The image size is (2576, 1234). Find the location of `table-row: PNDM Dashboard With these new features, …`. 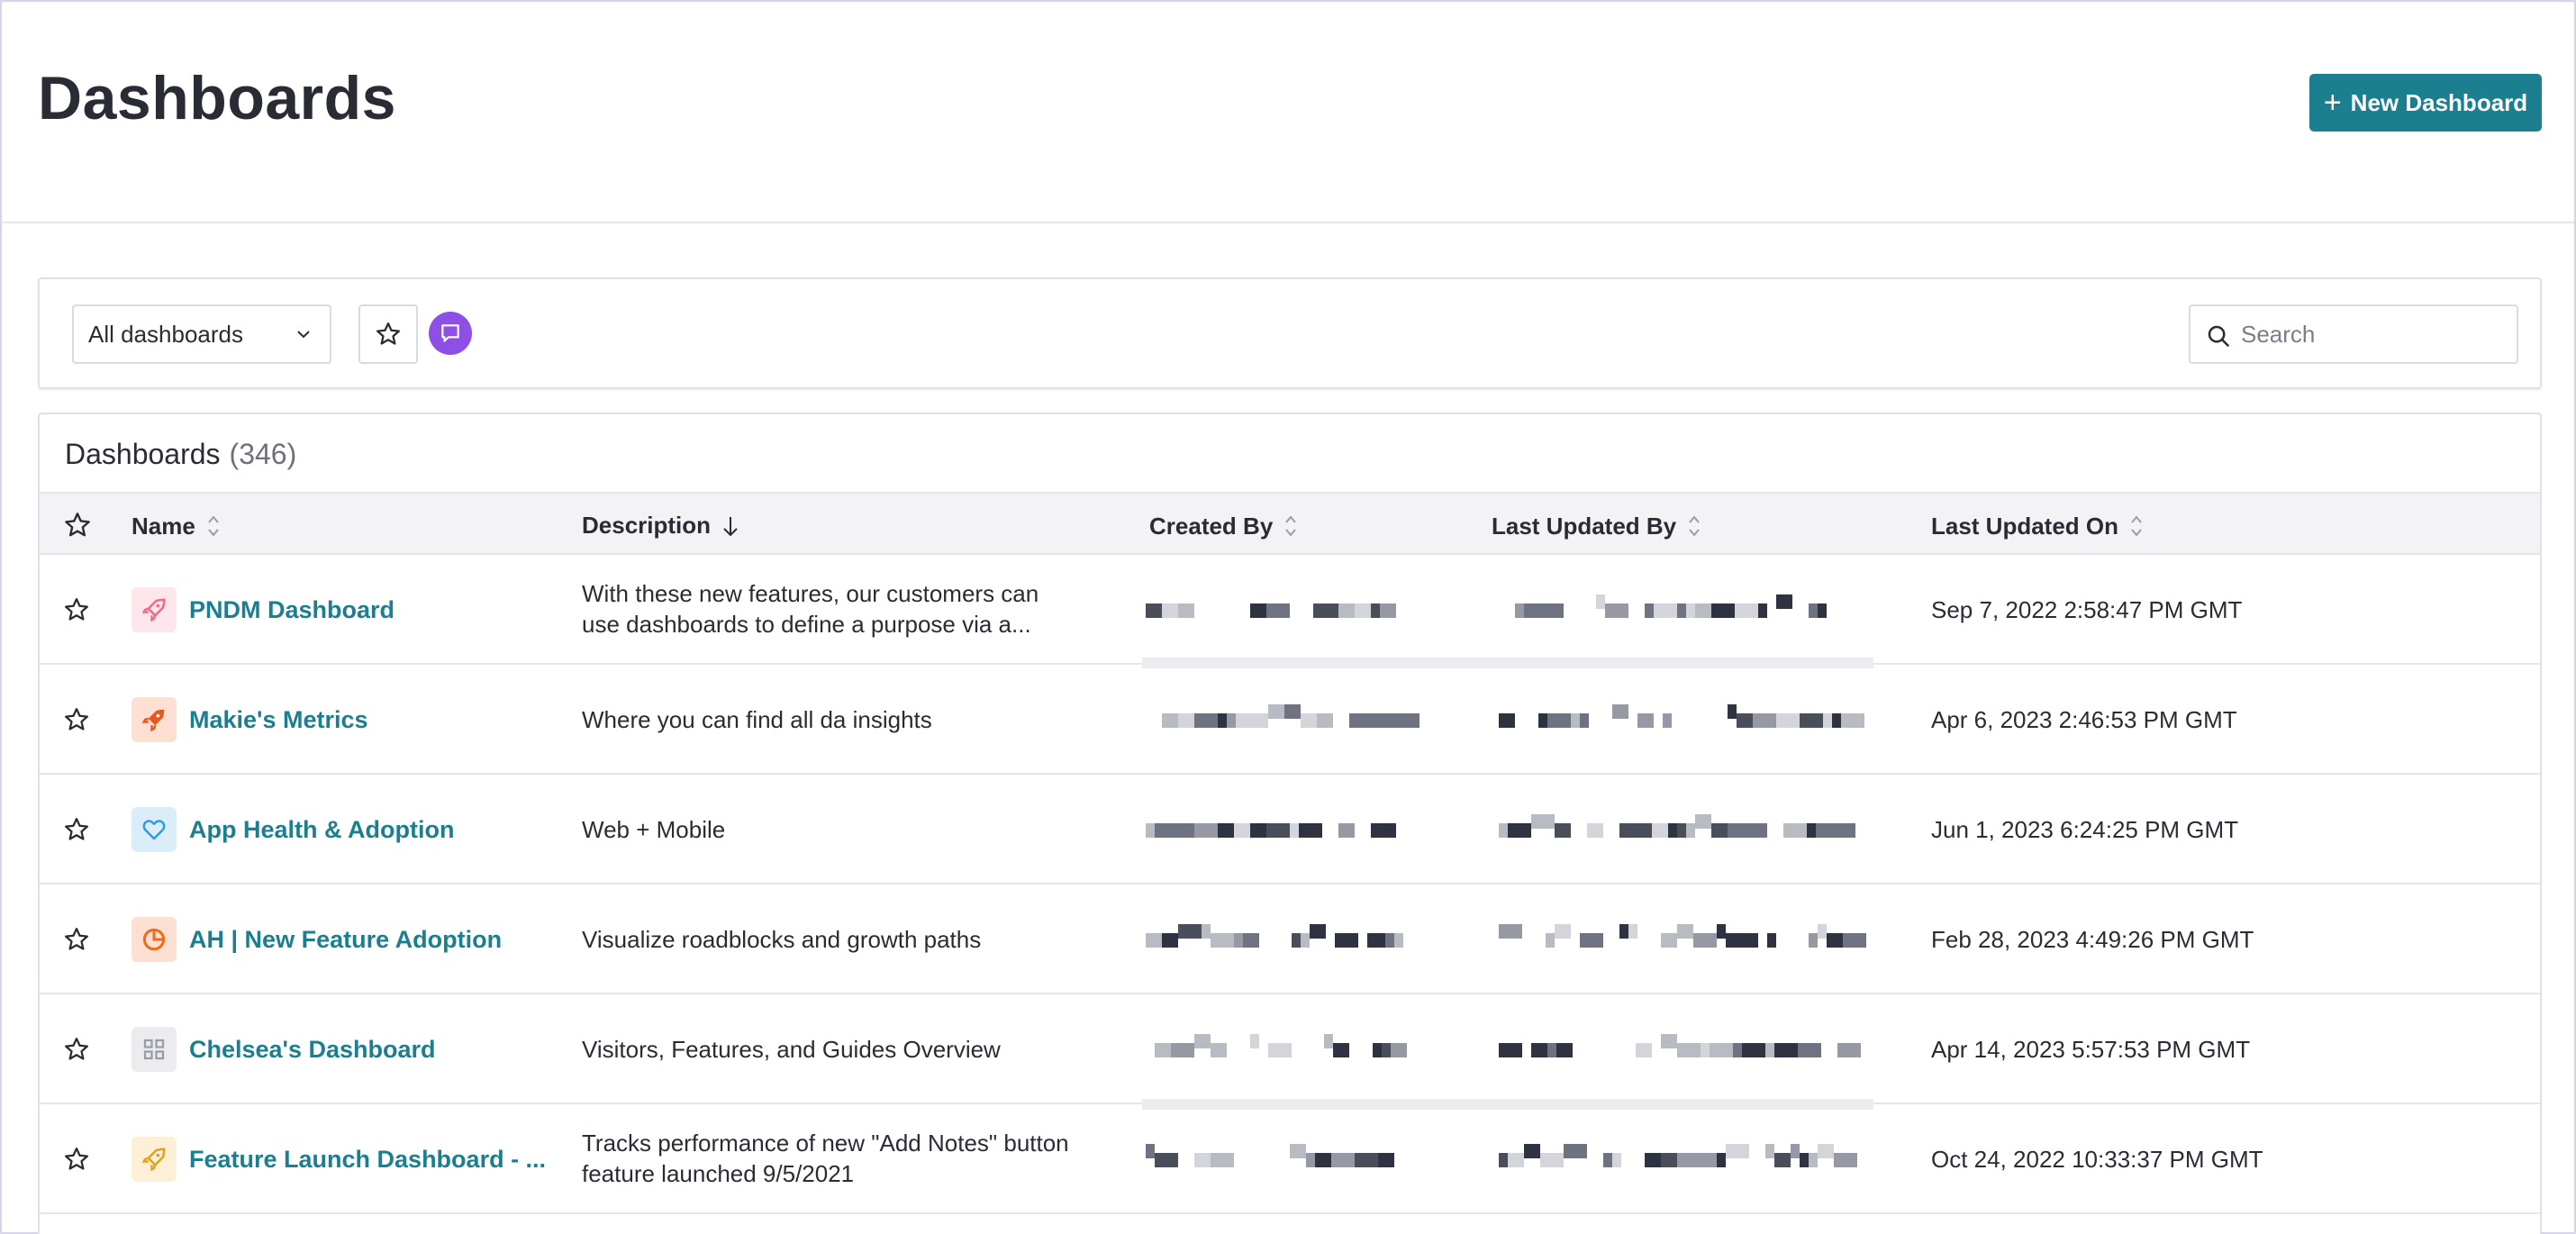

table-row: PNDM Dashboard With these new features, … is located at coordinates (1290, 610).